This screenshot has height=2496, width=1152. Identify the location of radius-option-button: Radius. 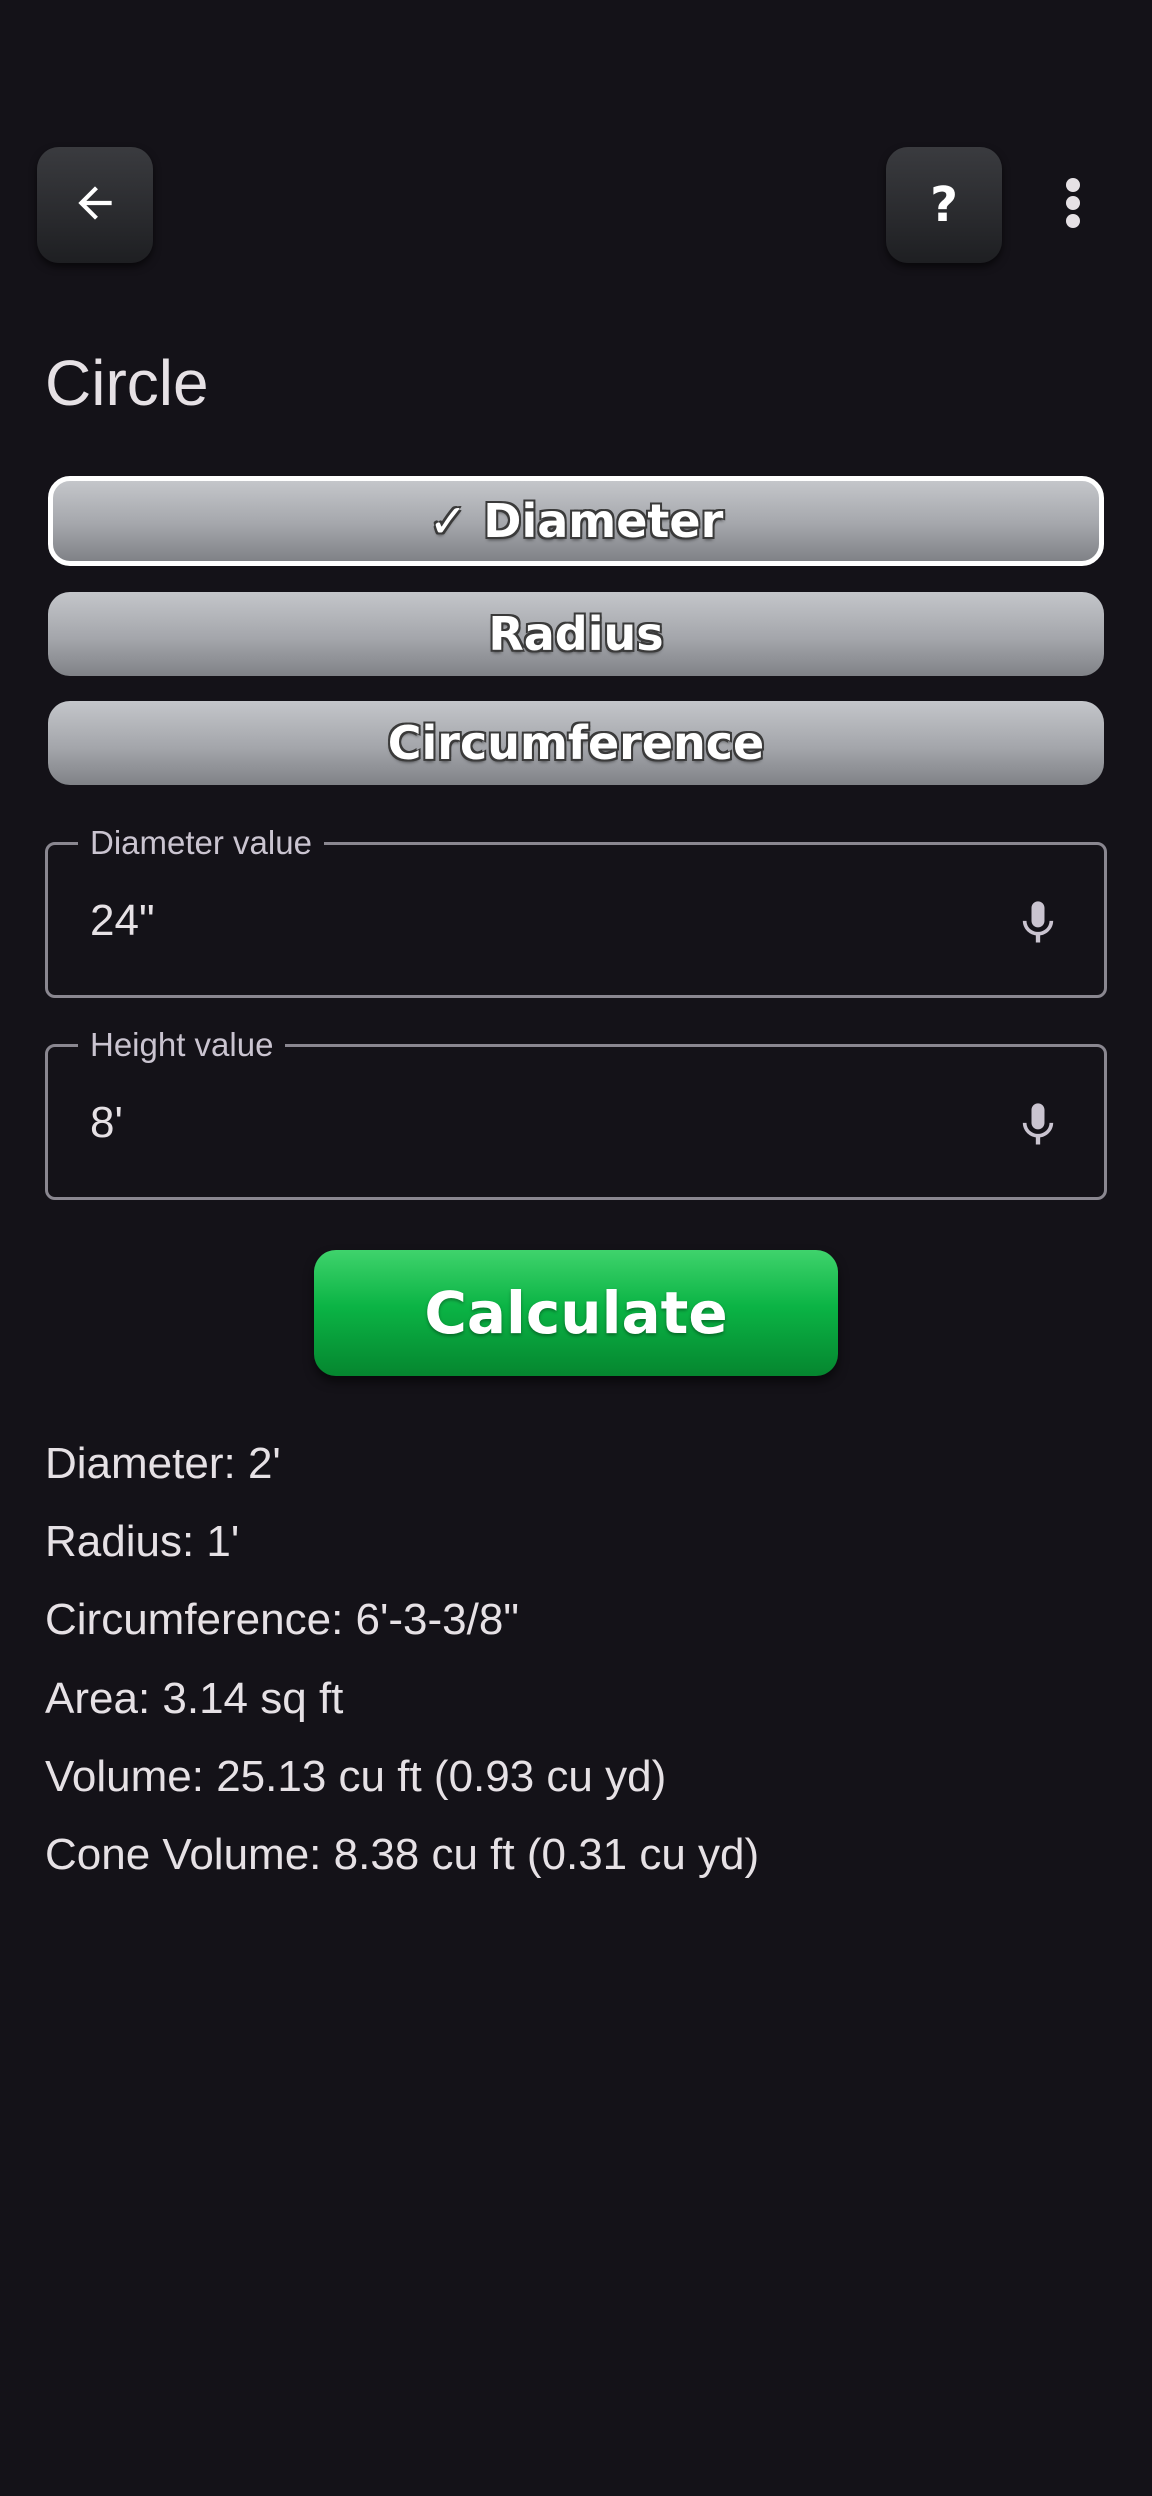
(576, 634).